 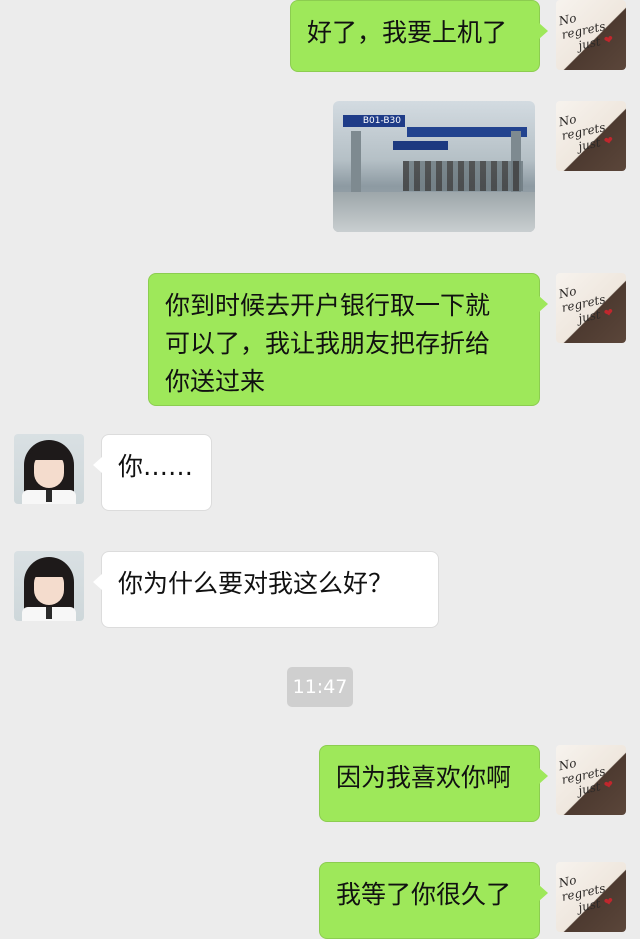 I want to click on crowd, so click(x=463, y=176).